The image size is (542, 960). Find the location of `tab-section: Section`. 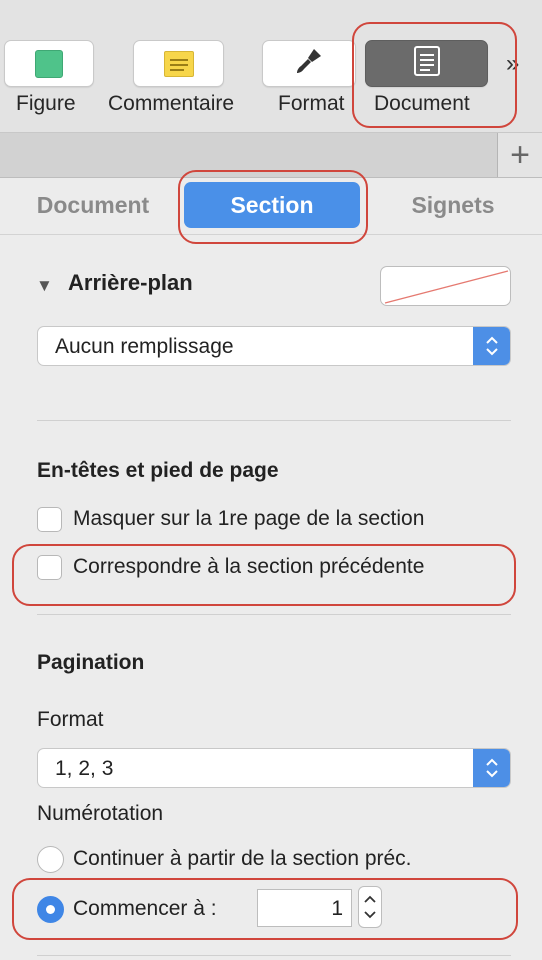

tab-section: Section is located at coordinates (272, 205).